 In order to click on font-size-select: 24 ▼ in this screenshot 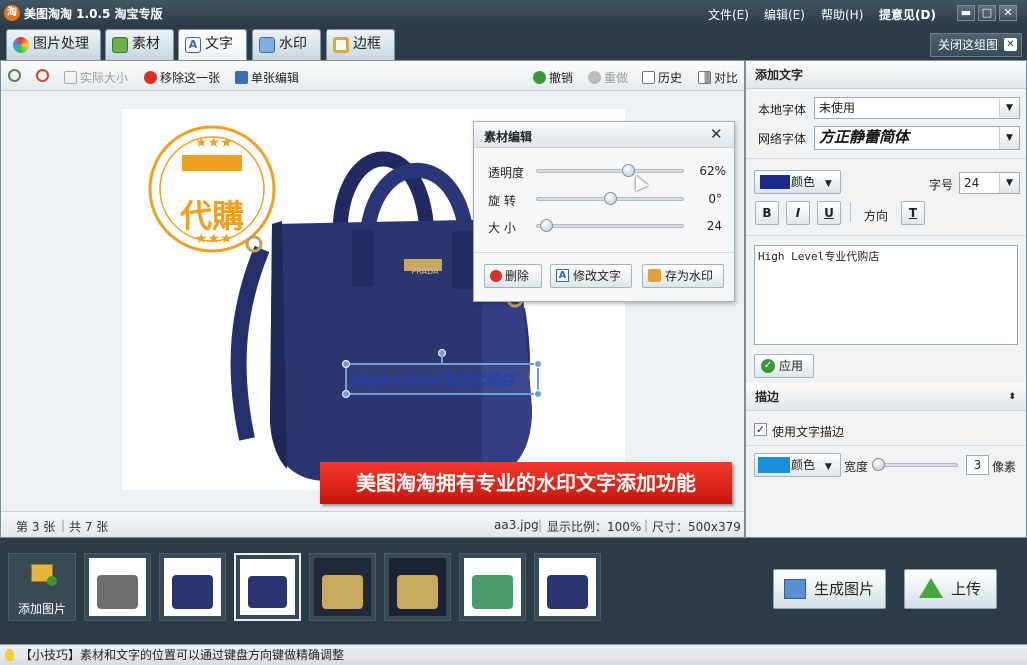, I will do `click(989, 183)`.